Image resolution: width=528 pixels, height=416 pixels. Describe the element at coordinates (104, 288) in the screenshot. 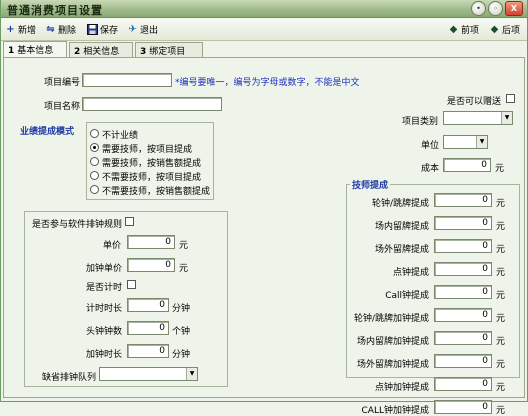

I see `timed-label: 是否计时` at that location.